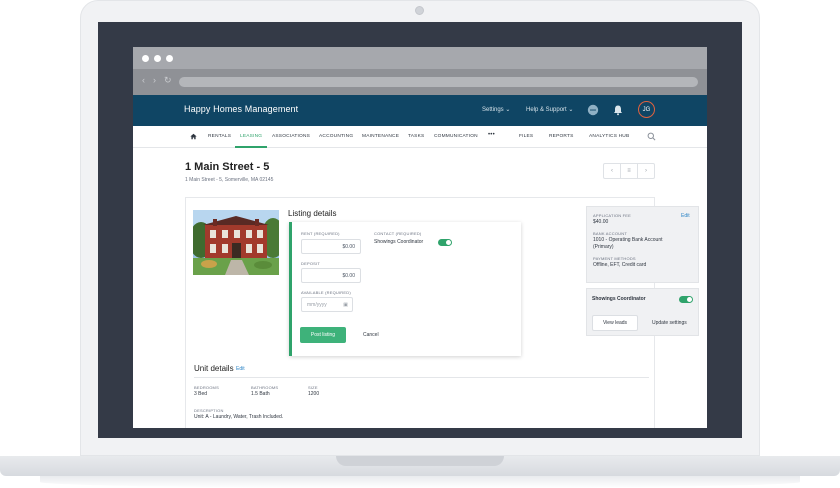 This screenshot has height=488, width=840. Describe the element at coordinates (398, 233) in the screenshot. I see `contact-label: CONTACT (REQUIRED)` at that location.